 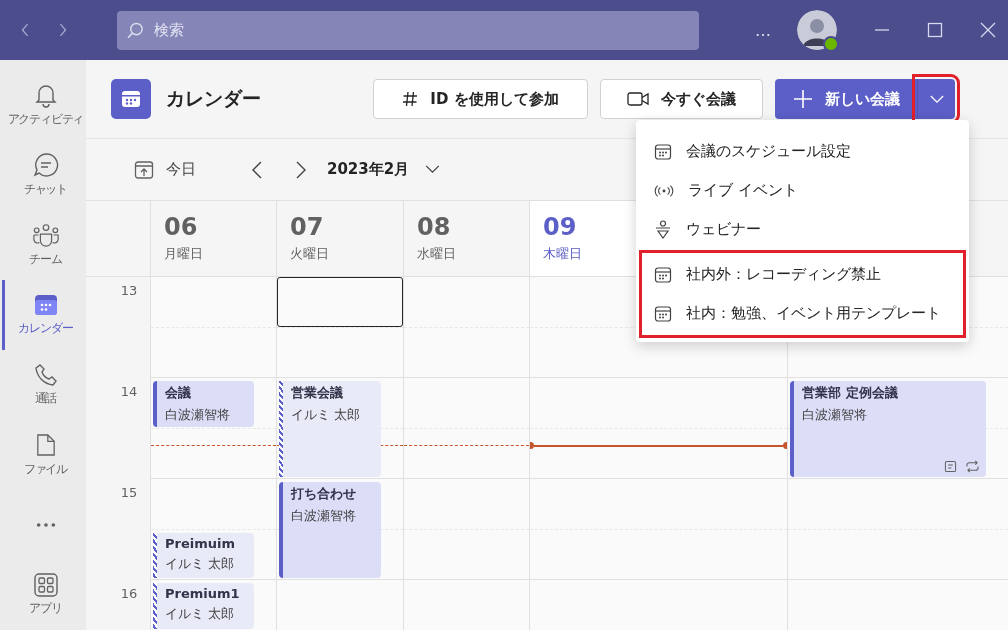 What do you see at coordinates (802, 99) in the screenshot?
I see `plus-icon` at bounding box center [802, 99].